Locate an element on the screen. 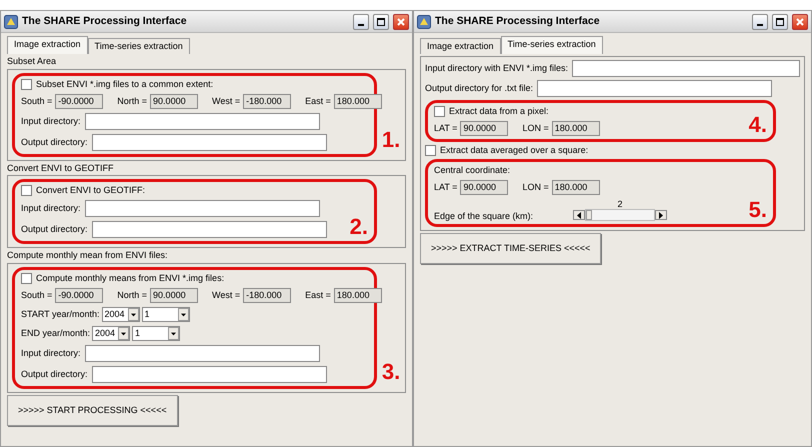  slider-label: Edge of the square (km): is located at coordinates (484, 216).